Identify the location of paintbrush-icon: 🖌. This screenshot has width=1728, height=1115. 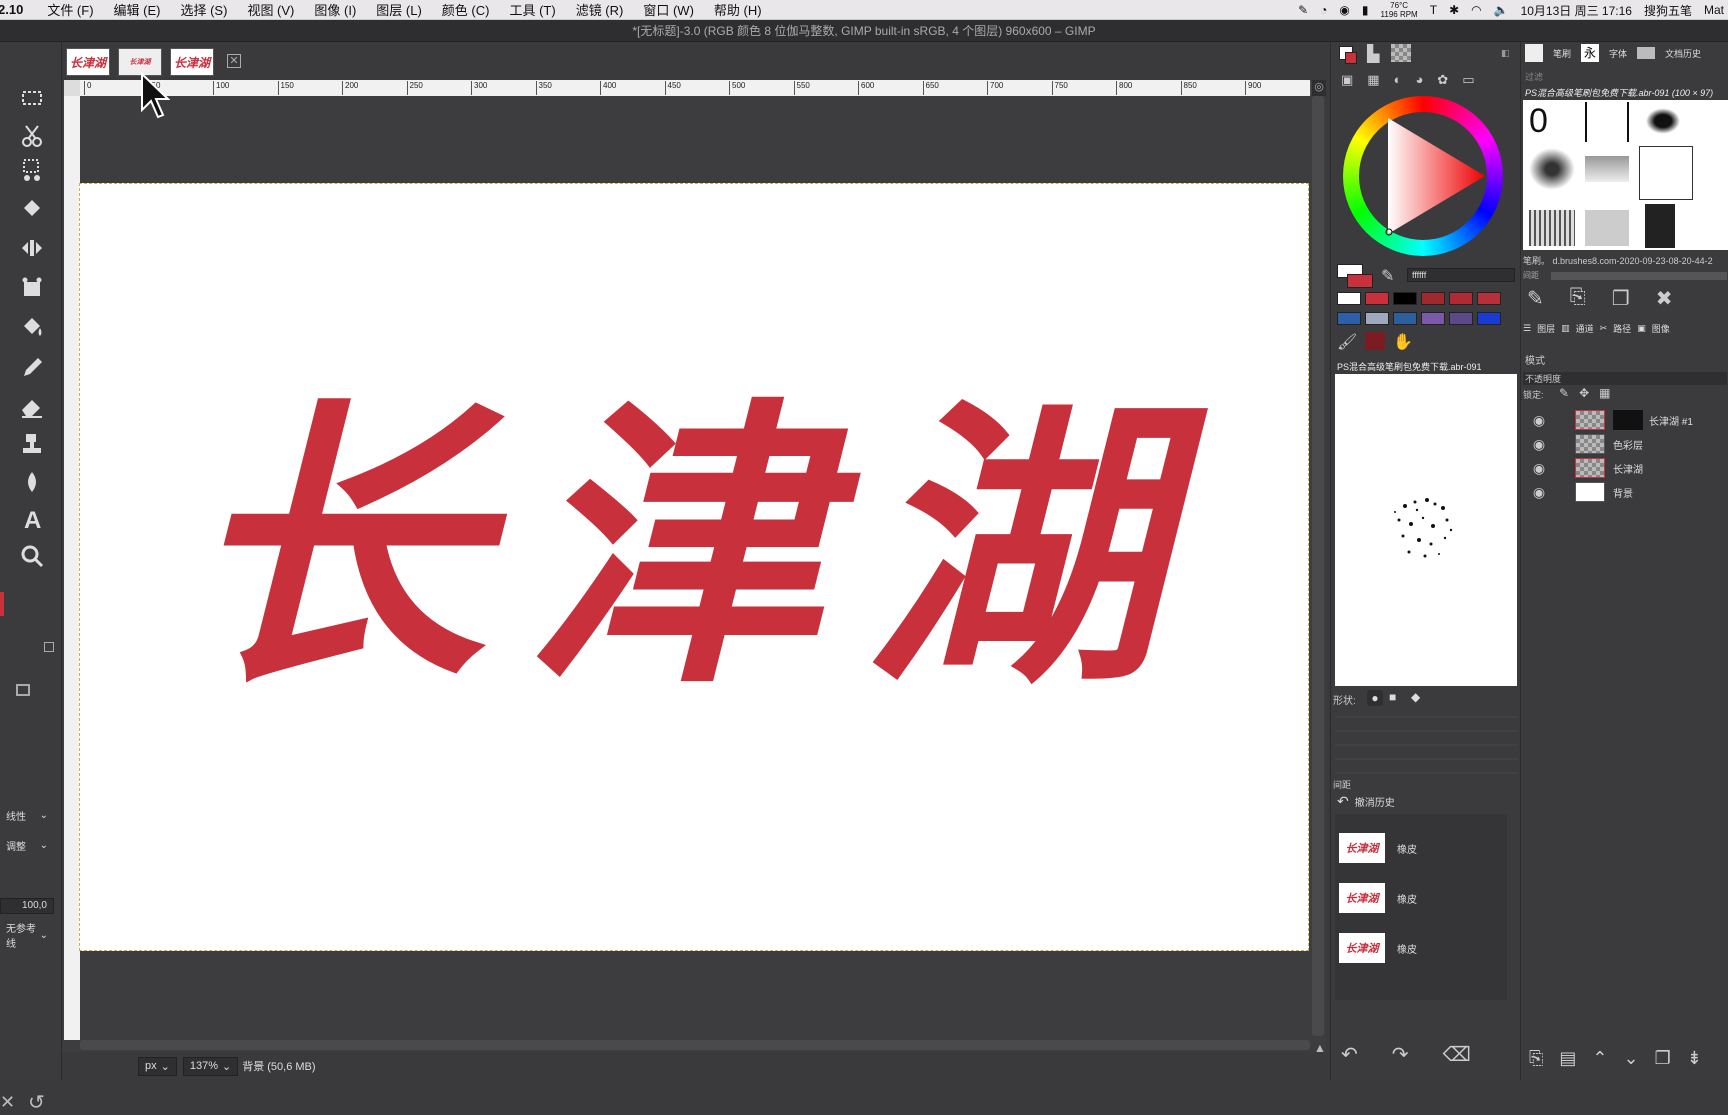
(1347, 342).